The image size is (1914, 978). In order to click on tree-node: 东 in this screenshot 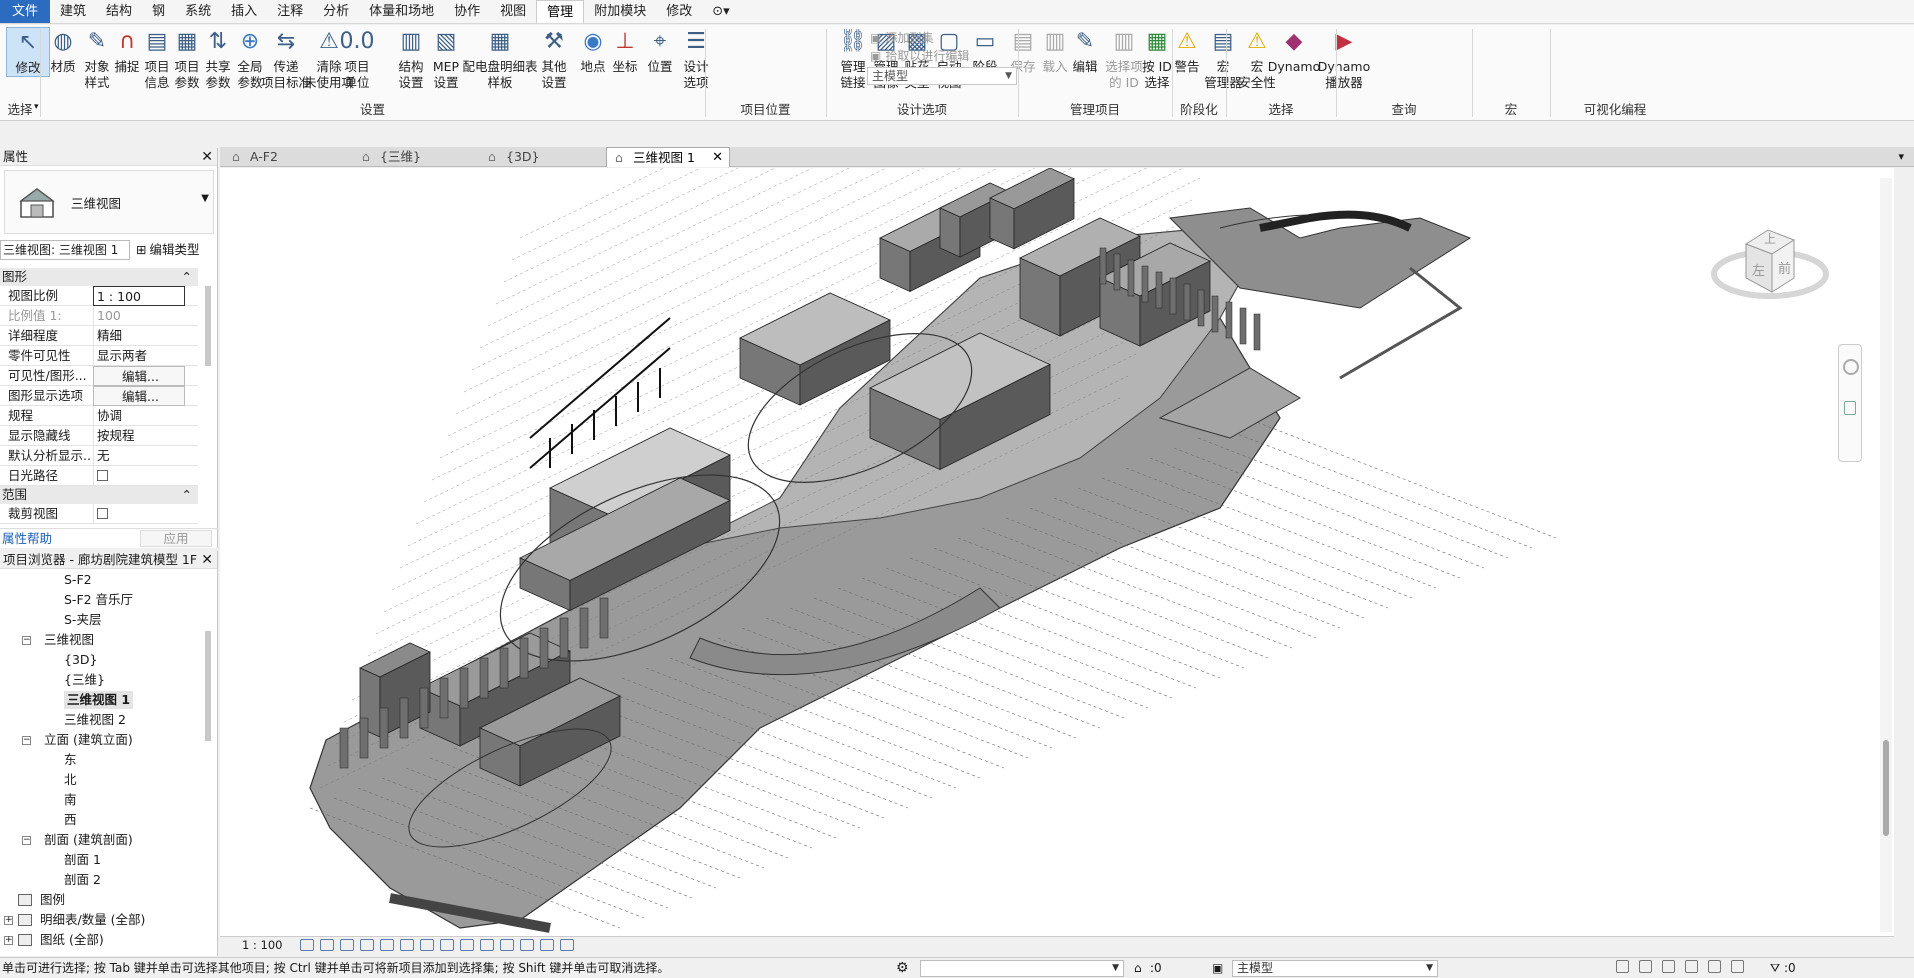, I will do `click(70, 760)`.